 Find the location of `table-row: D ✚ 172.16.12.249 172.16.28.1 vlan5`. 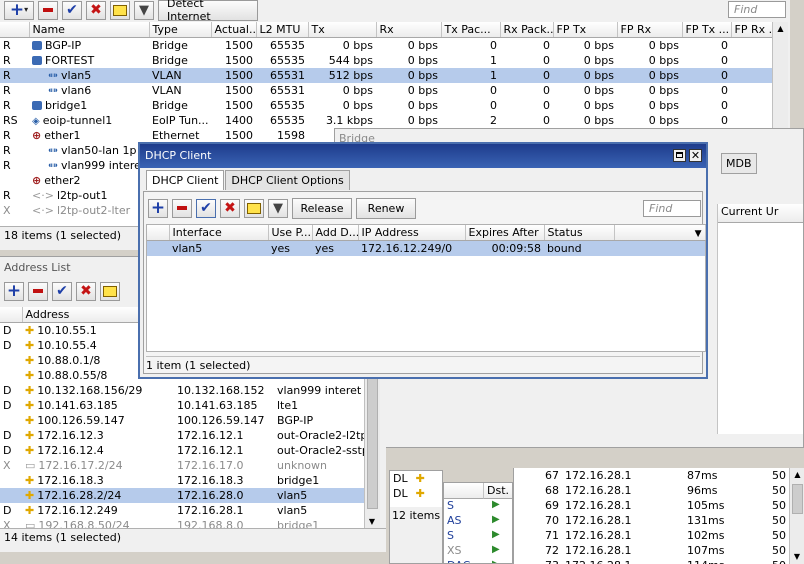

table-row: D ✚ 172.16.12.249 172.16.28.1 vlan5 is located at coordinates (182, 510).